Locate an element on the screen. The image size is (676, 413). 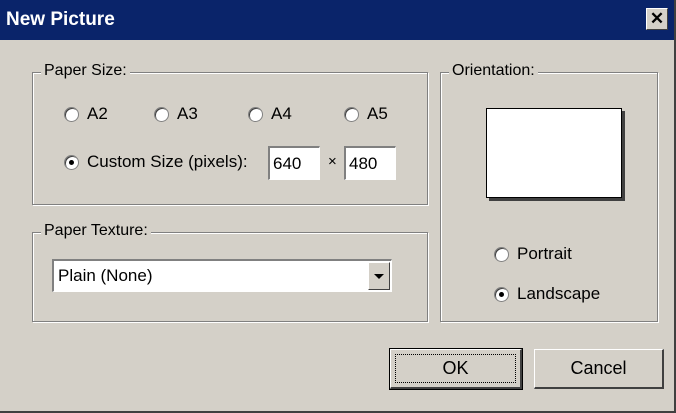
cancel-button-label: Cancel is located at coordinates (598, 368).